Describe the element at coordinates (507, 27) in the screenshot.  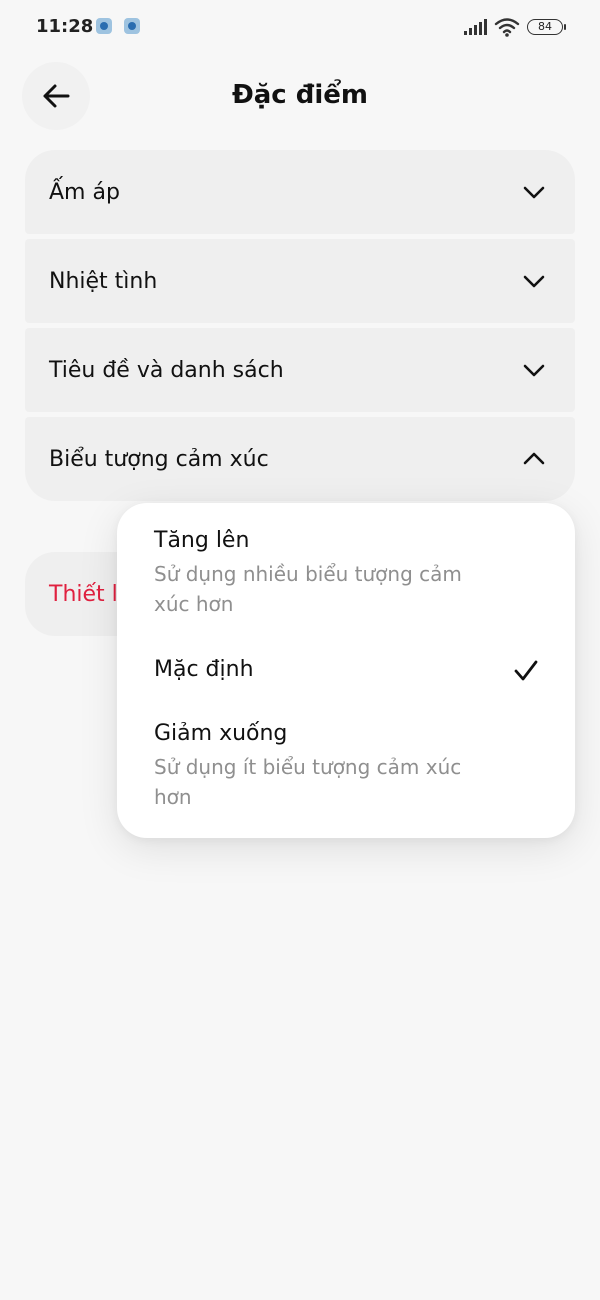
I see `wifi-icon` at that location.